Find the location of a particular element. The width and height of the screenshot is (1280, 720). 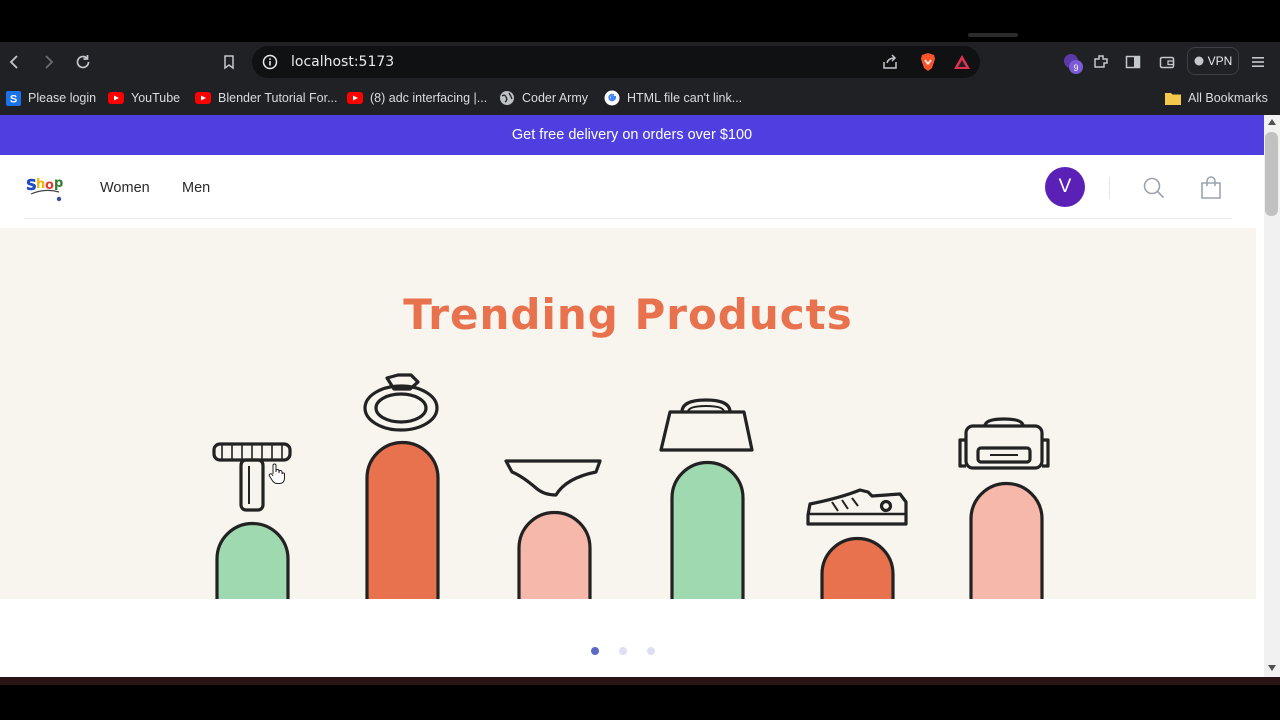

search-icon is located at coordinates (1154, 190).